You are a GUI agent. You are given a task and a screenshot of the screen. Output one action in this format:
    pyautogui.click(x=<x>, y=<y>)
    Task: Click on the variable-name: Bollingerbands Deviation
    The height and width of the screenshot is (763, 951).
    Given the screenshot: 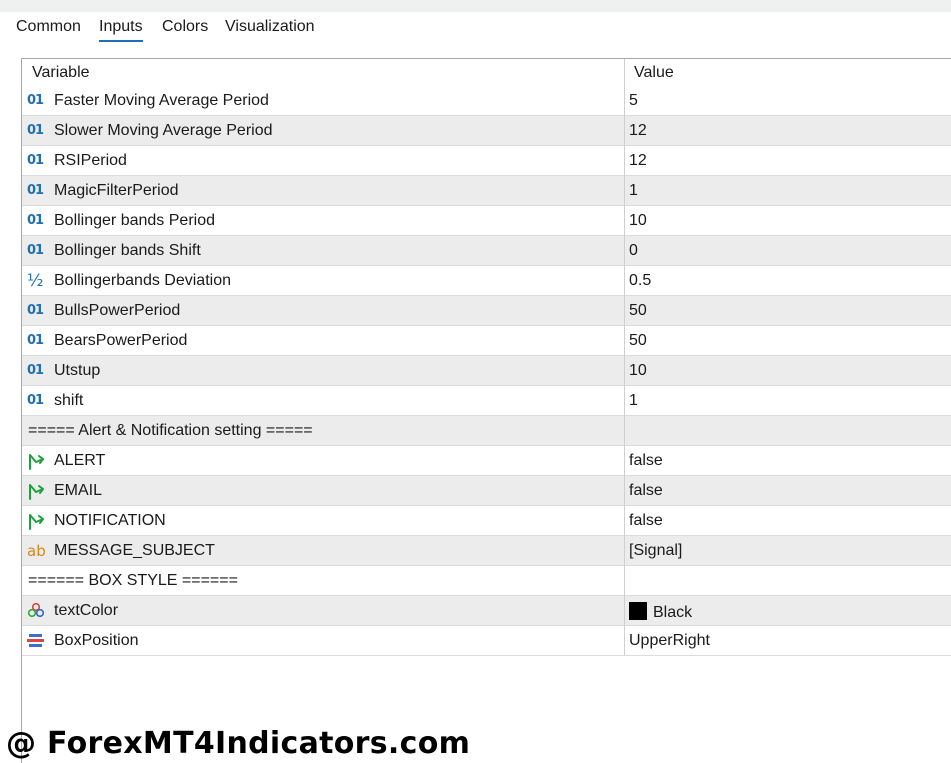 What is the action you would take?
    pyautogui.click(x=142, y=280)
    